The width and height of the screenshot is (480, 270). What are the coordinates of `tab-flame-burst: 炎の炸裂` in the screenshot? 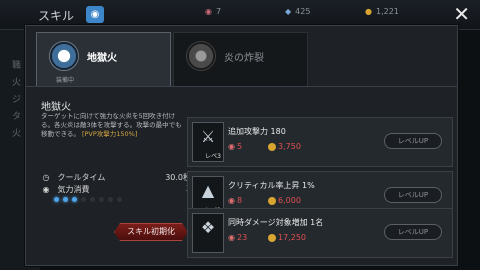 It's located at (240, 59).